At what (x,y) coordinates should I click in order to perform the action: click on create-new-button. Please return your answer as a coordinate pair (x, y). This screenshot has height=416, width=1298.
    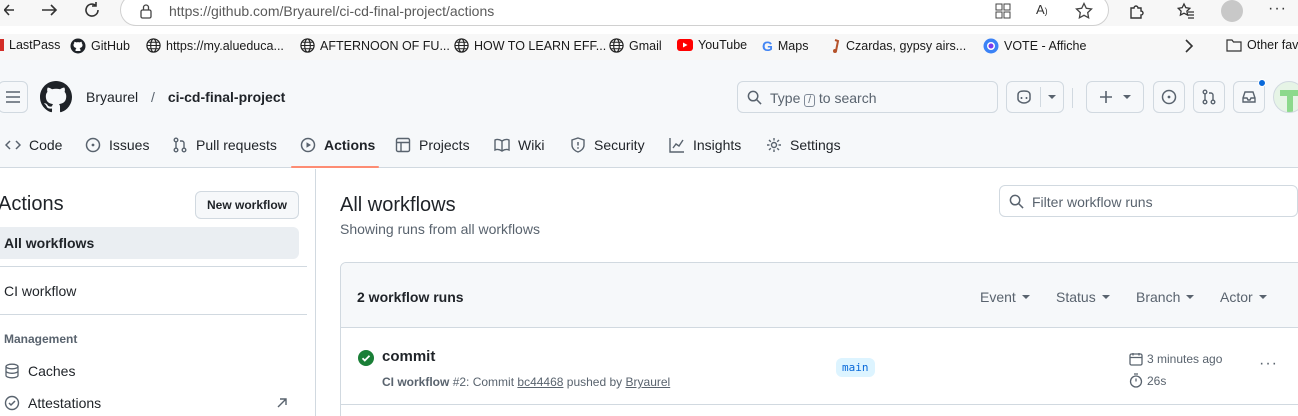
    Looking at the image, I should click on (1115, 97).